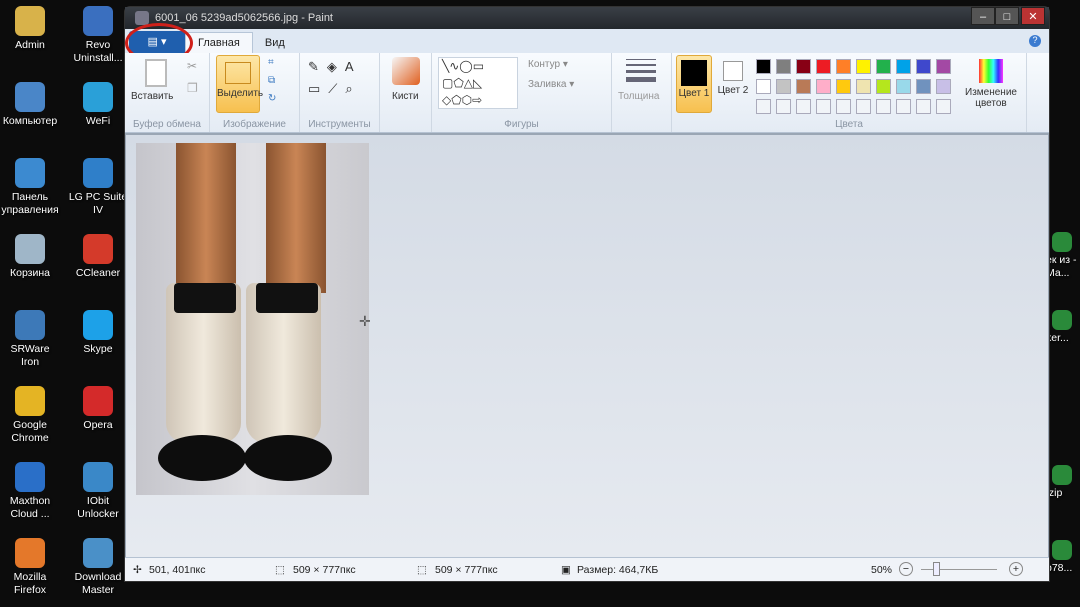  I want to click on close-button: ✕, so click(1033, 16).